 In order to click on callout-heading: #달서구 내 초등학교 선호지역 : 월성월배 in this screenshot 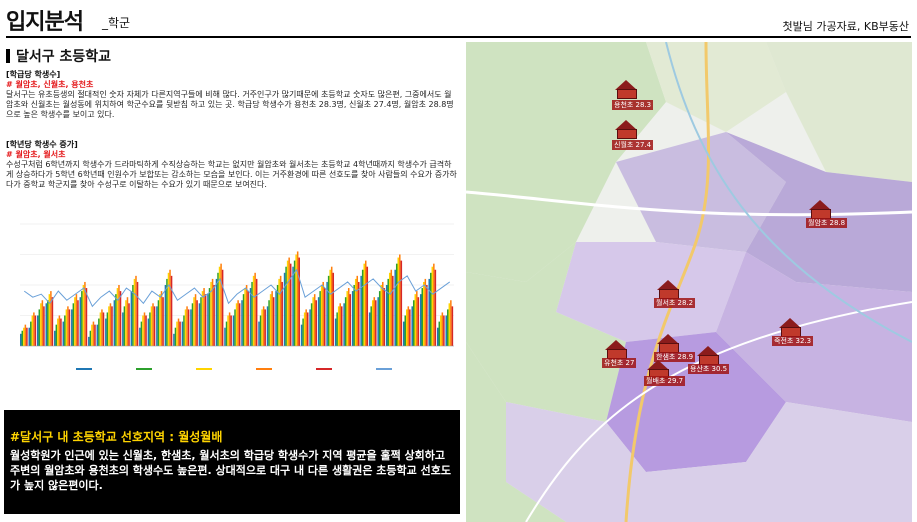, I will do `click(116, 437)`.